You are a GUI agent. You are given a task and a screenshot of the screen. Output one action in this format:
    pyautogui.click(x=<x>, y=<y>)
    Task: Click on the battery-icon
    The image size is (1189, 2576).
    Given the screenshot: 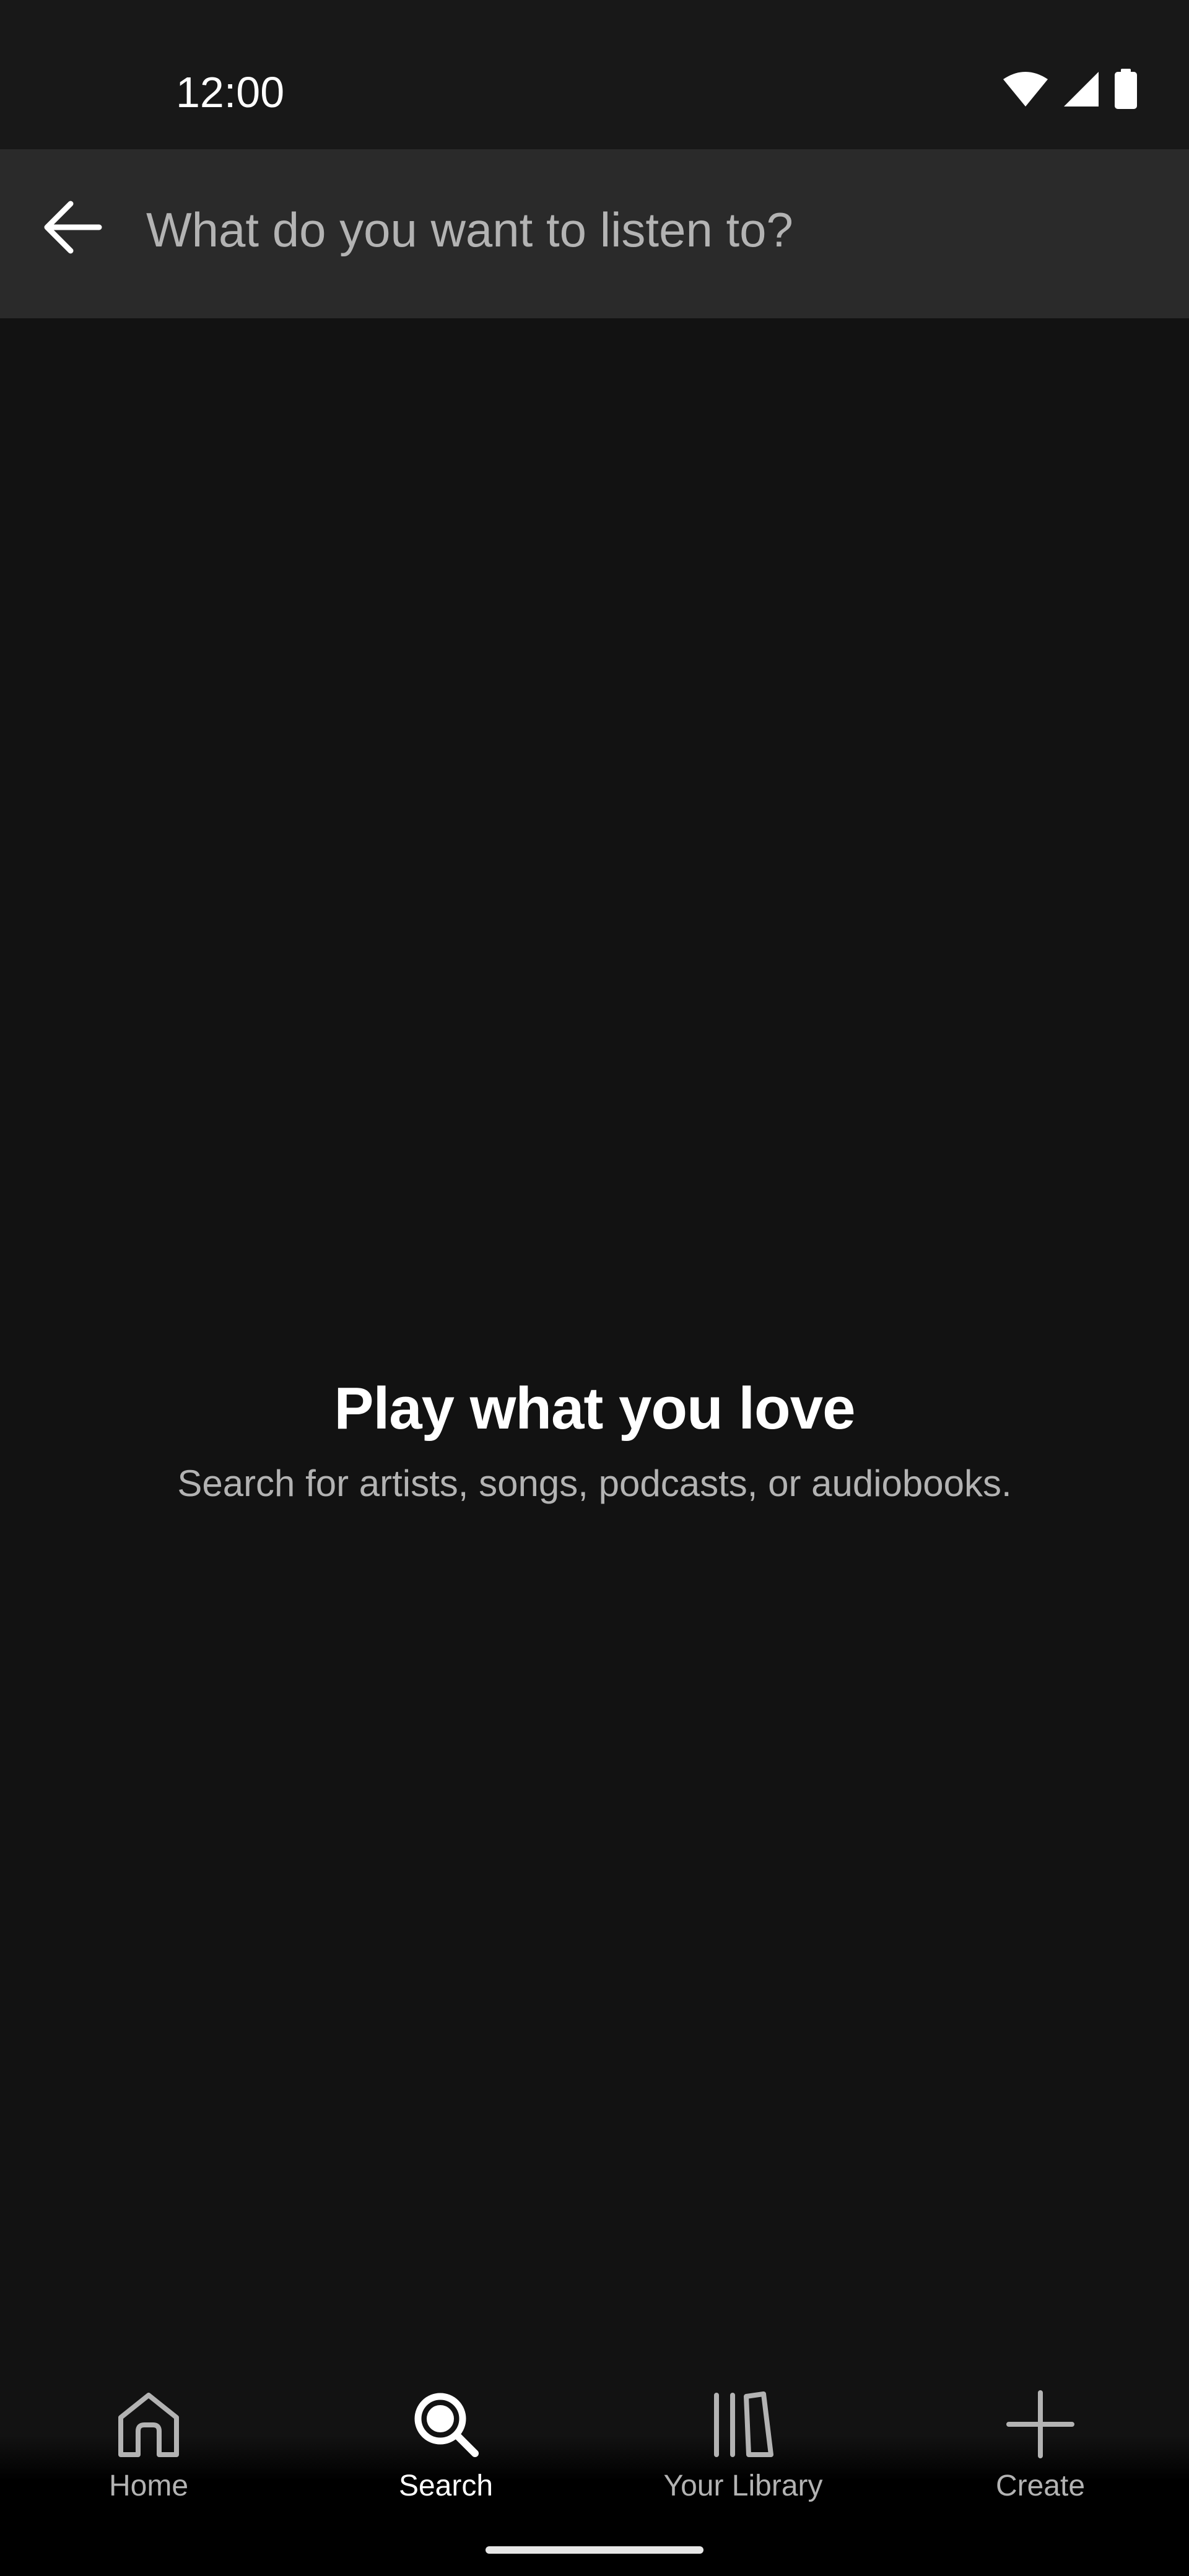 What is the action you would take?
    pyautogui.click(x=1125, y=89)
    